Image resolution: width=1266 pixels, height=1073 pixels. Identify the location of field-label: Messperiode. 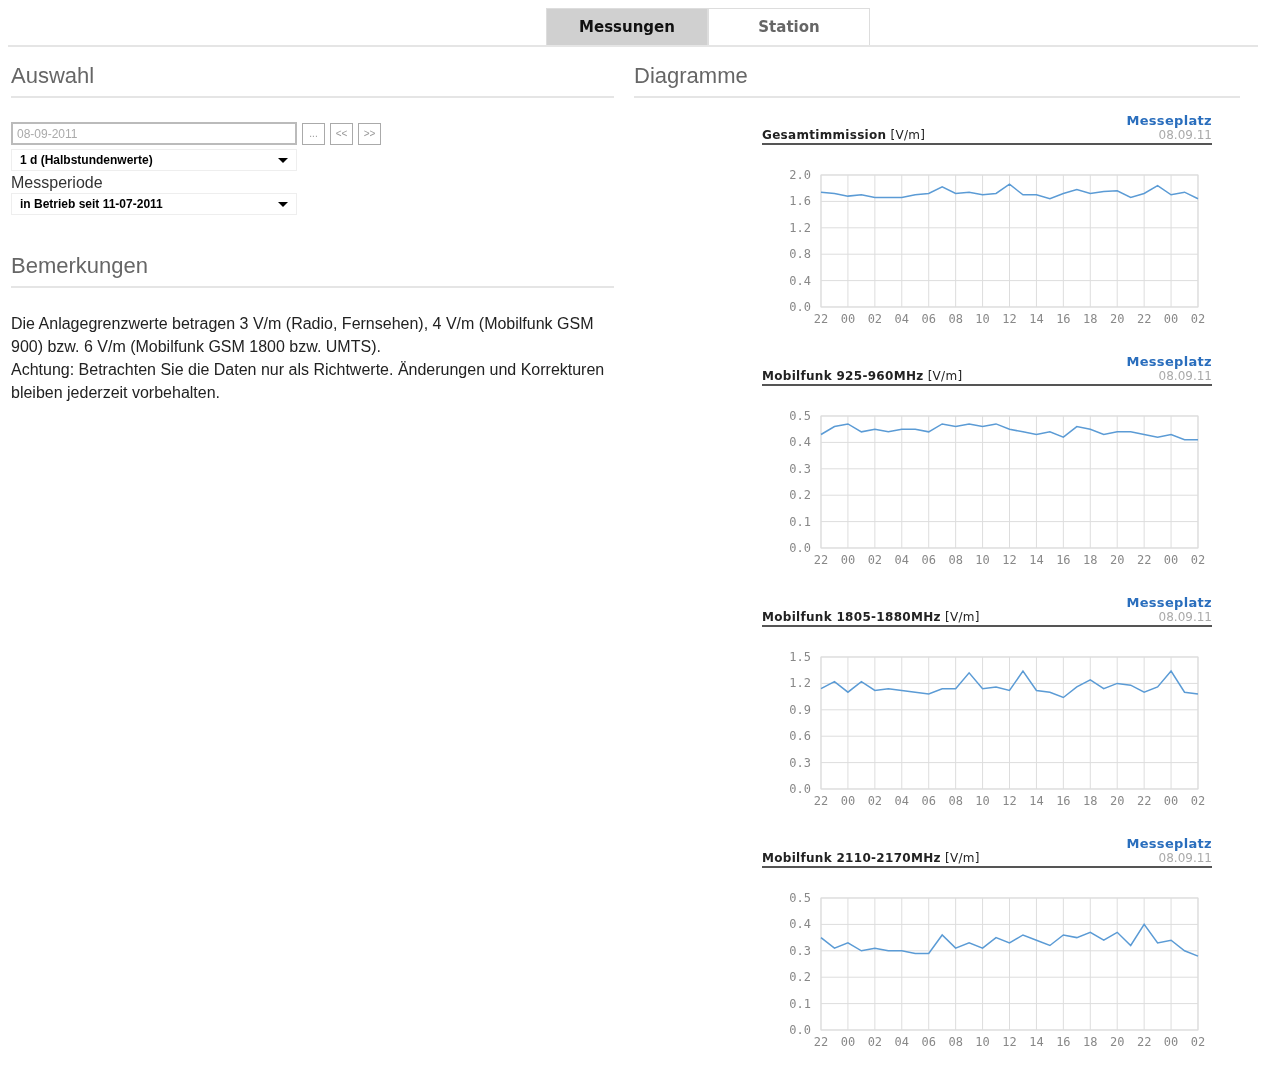
(57, 183).